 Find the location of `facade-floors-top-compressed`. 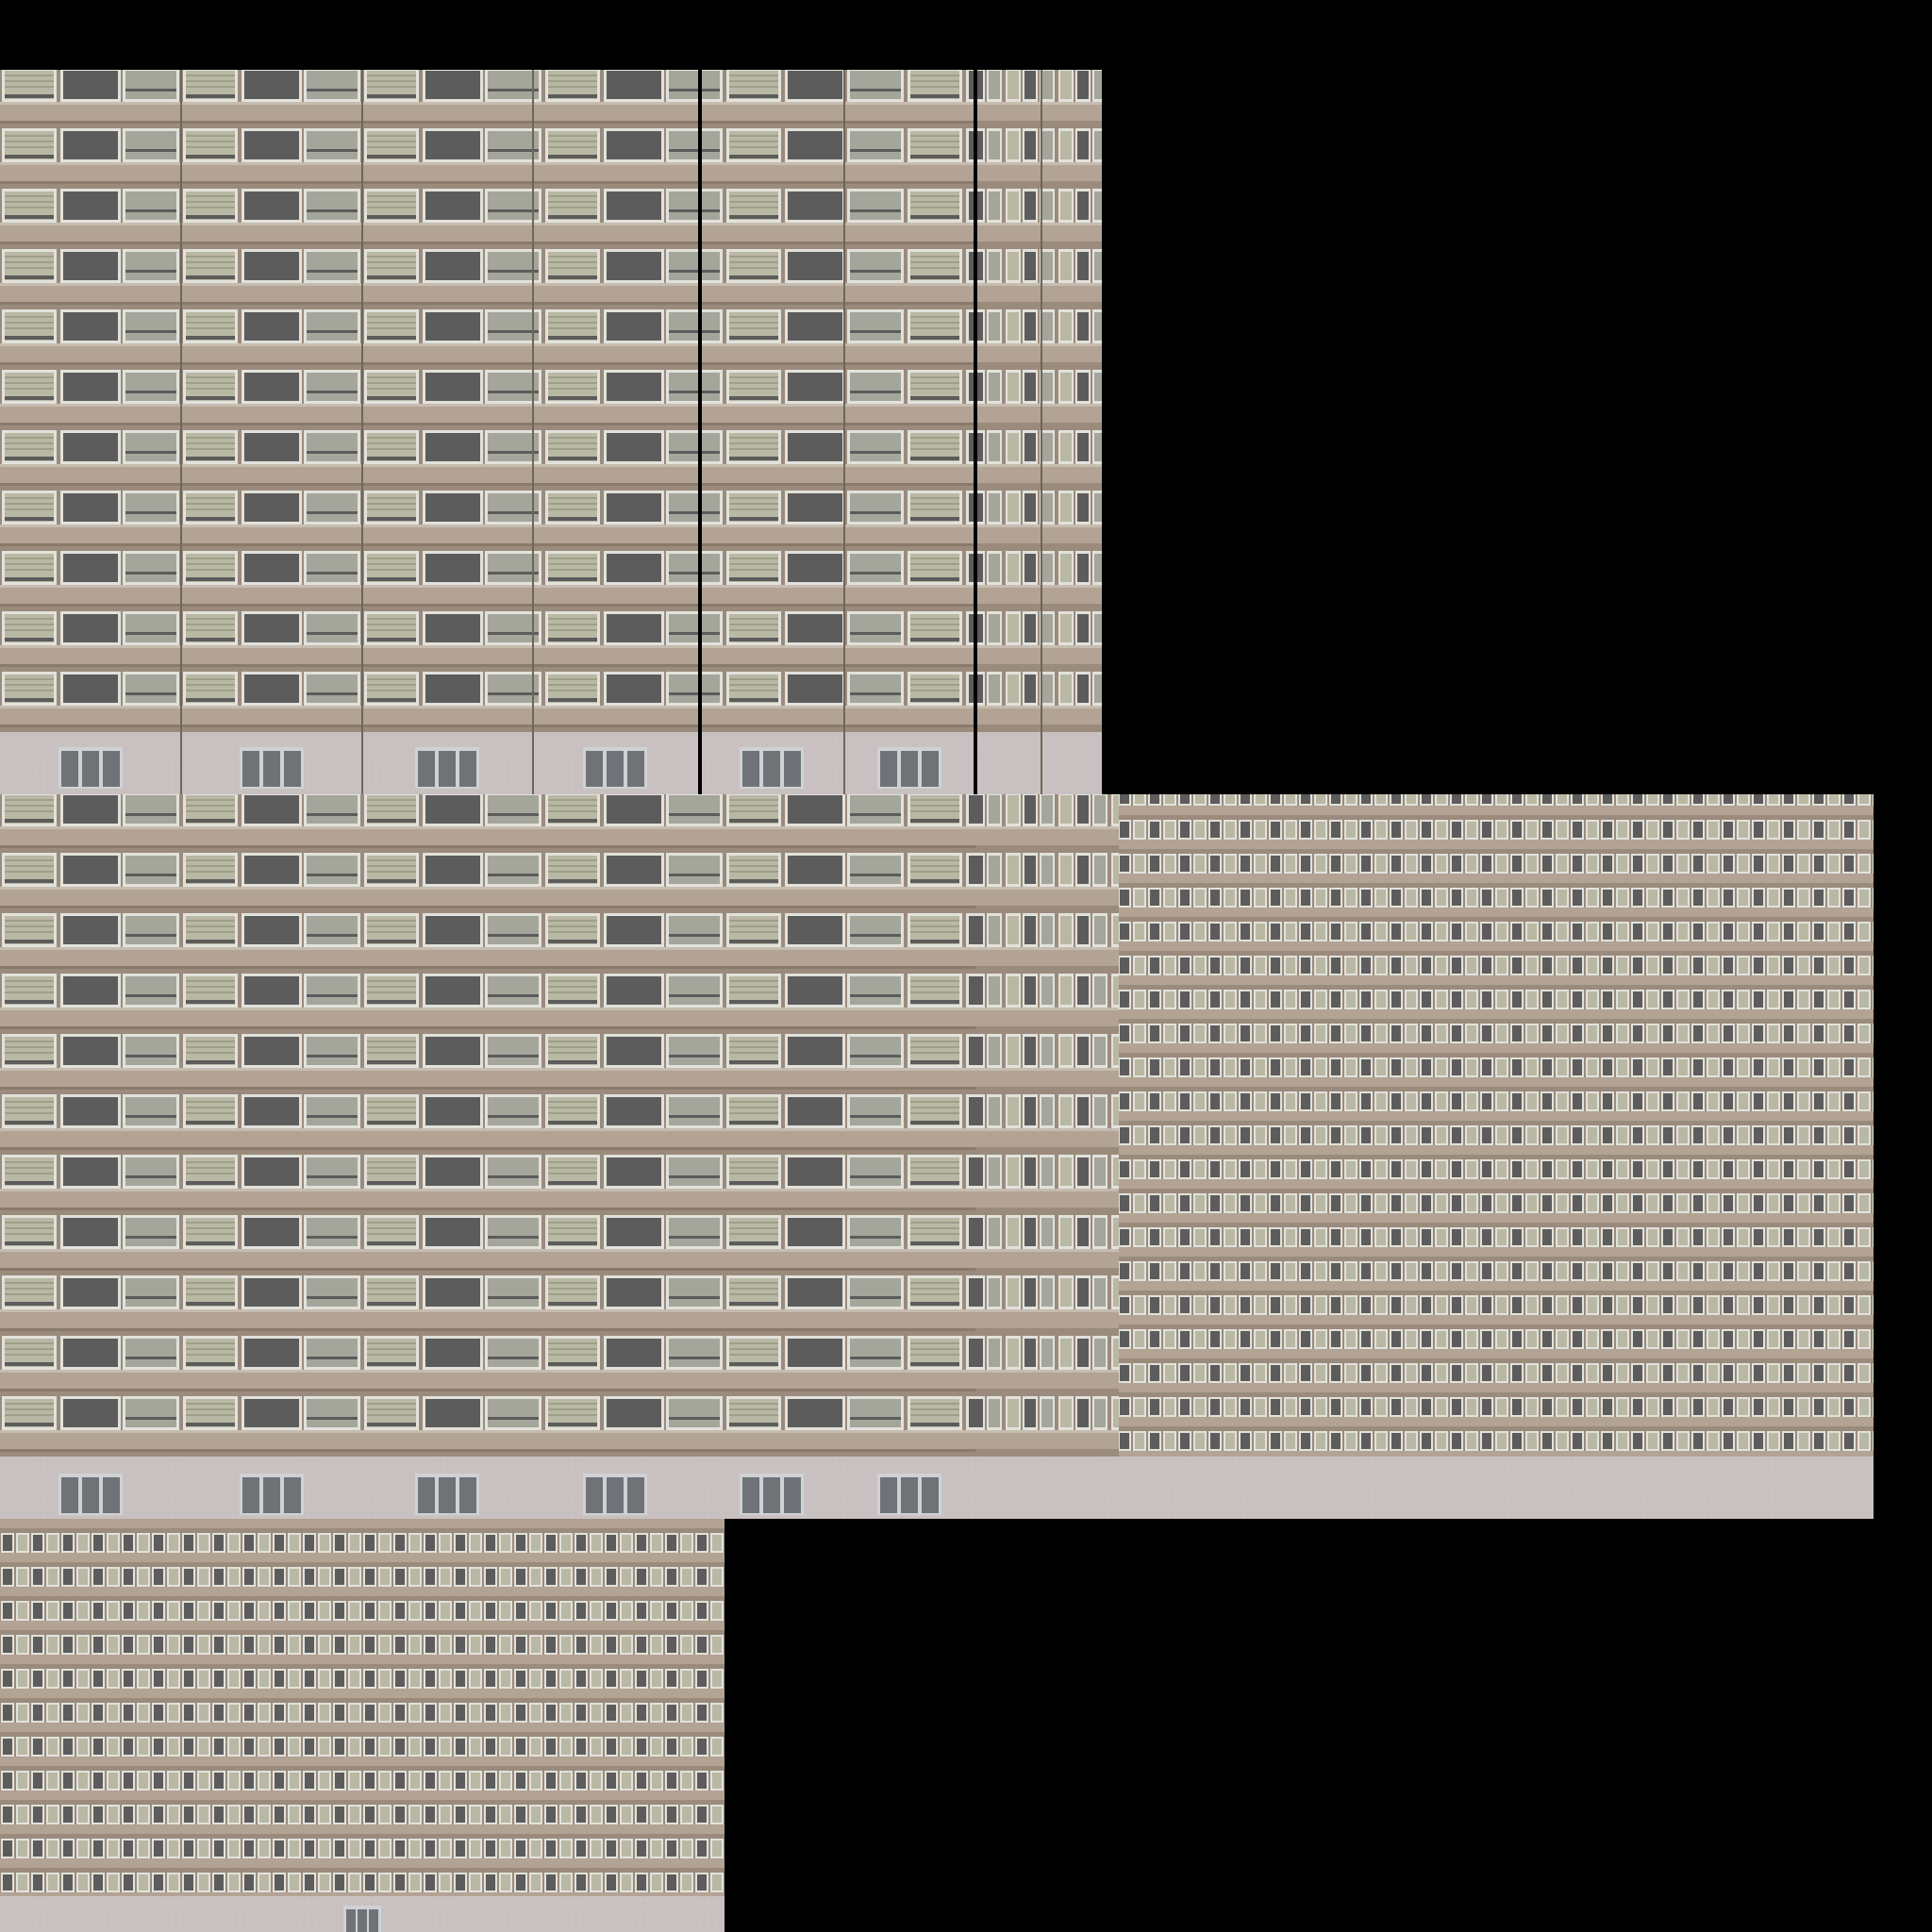

facade-floors-top-compressed is located at coordinates (1038, 401).